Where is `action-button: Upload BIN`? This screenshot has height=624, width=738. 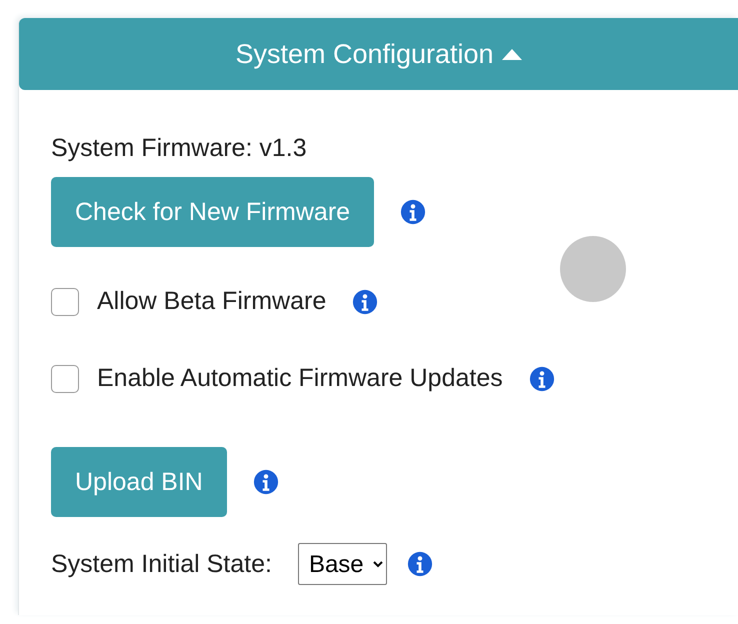 action-button: Upload BIN is located at coordinates (139, 482).